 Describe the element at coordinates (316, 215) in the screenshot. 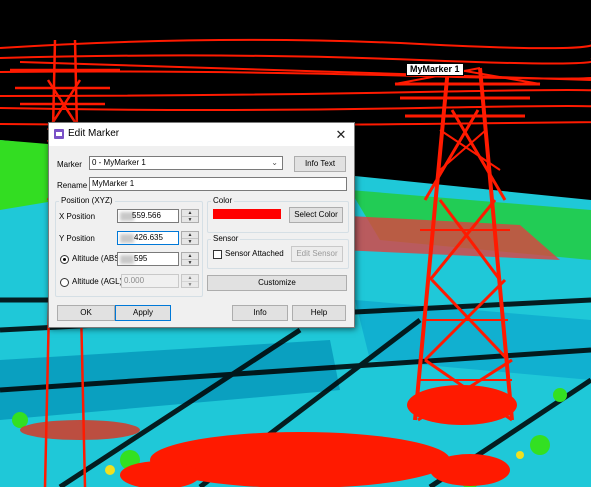

I see `select-color-button: Select Color` at that location.